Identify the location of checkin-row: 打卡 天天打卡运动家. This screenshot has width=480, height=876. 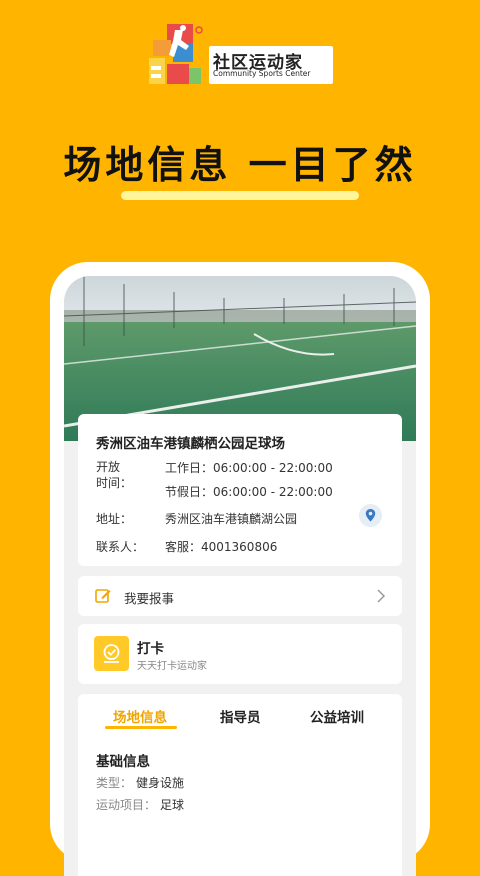
(240, 654).